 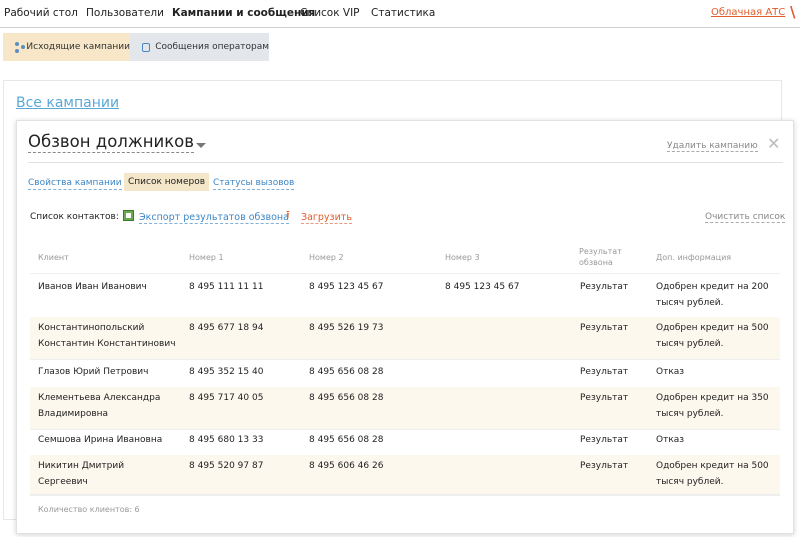 What do you see at coordinates (20, 47) in the screenshot?
I see `network-icon` at bounding box center [20, 47].